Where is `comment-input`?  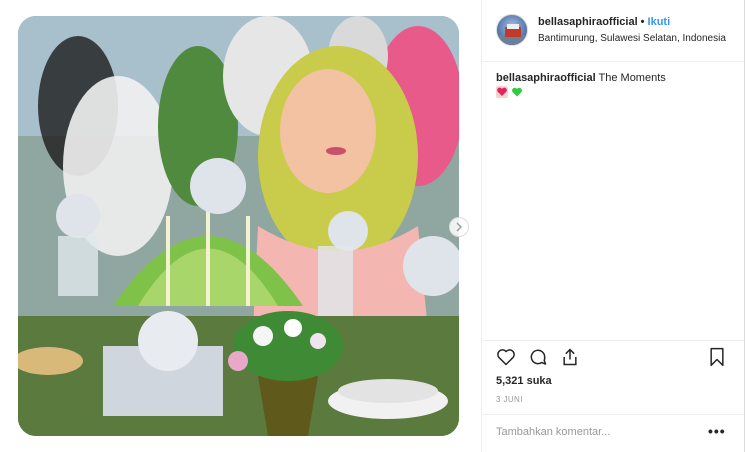 comment-input is located at coordinates (596, 432).